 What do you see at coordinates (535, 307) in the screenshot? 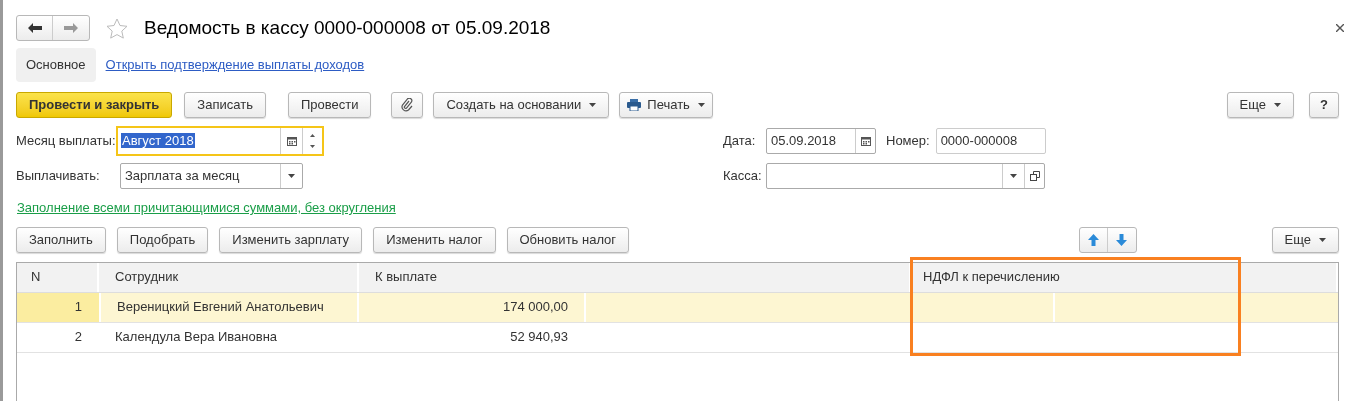
I see `table-cell-text: 174 000,00` at bounding box center [535, 307].